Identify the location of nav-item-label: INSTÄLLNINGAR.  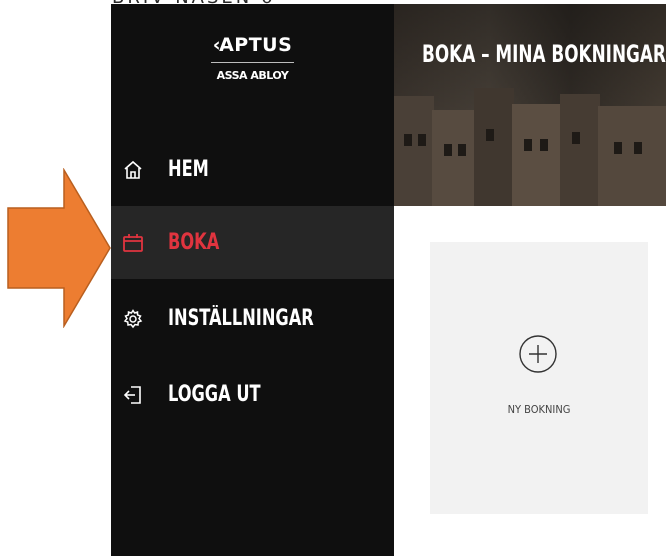
(241, 318).